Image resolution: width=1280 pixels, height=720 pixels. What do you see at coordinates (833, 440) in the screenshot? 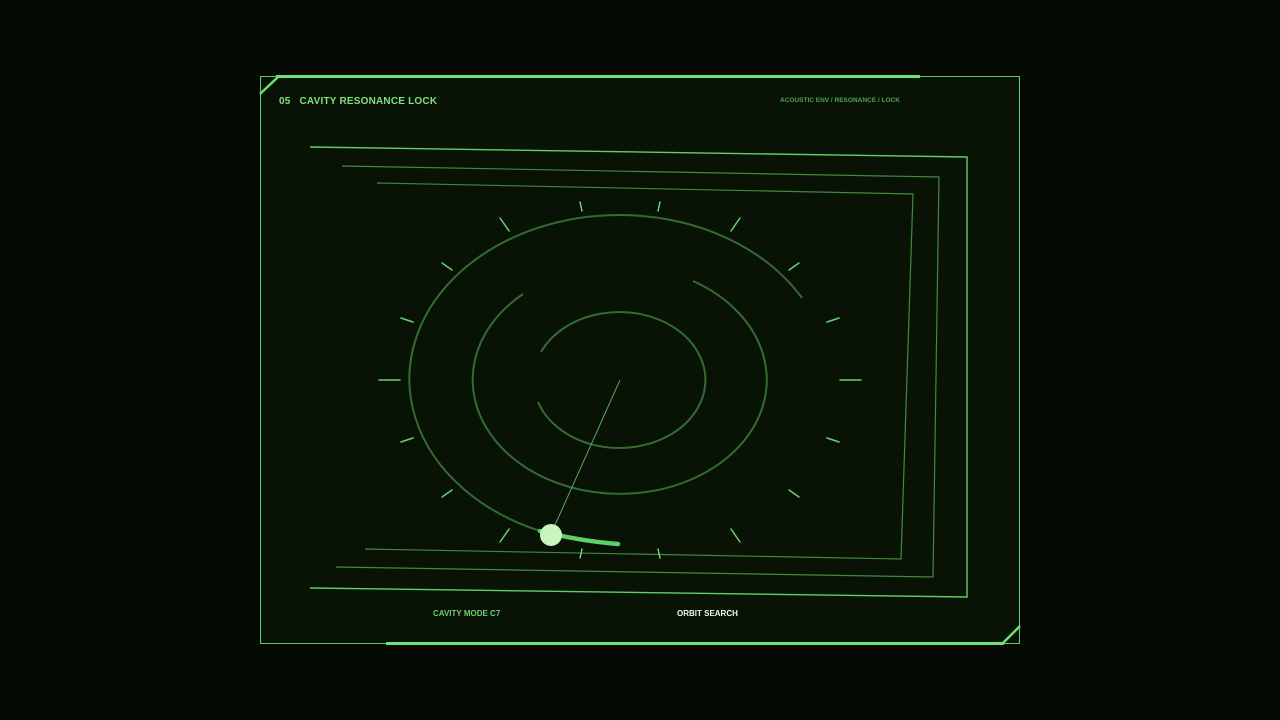
I see `tick-ese` at bounding box center [833, 440].